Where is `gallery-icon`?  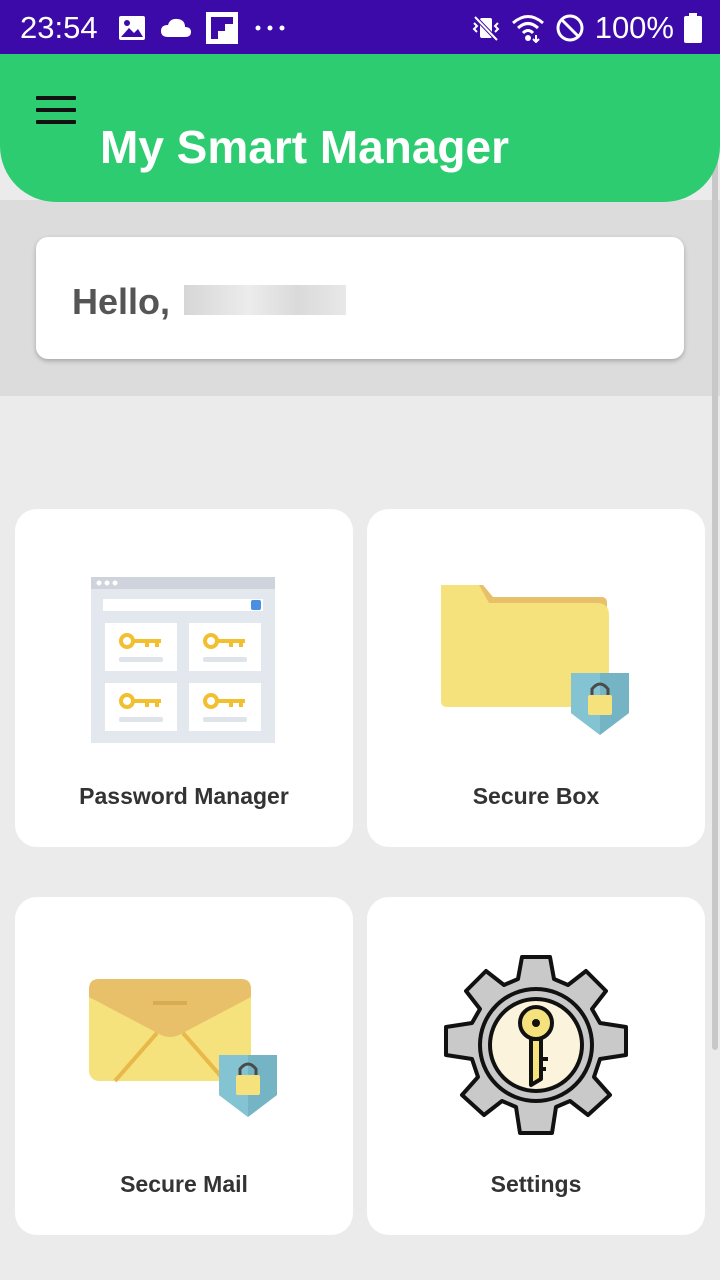 gallery-icon is located at coordinates (132, 28).